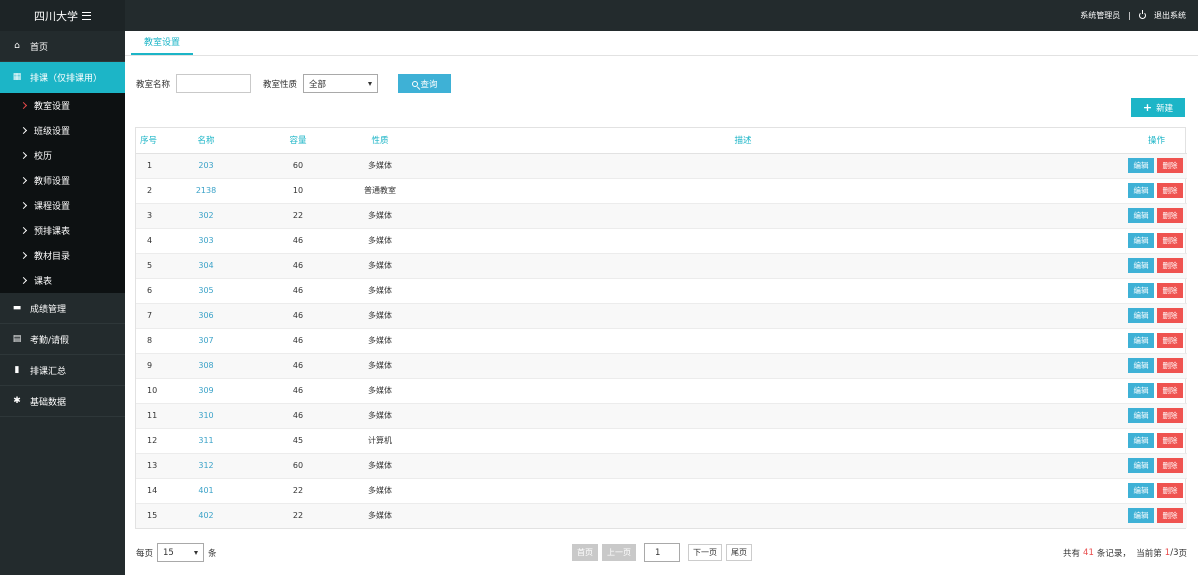  I want to click on cell-name-link: 312, so click(206, 466).